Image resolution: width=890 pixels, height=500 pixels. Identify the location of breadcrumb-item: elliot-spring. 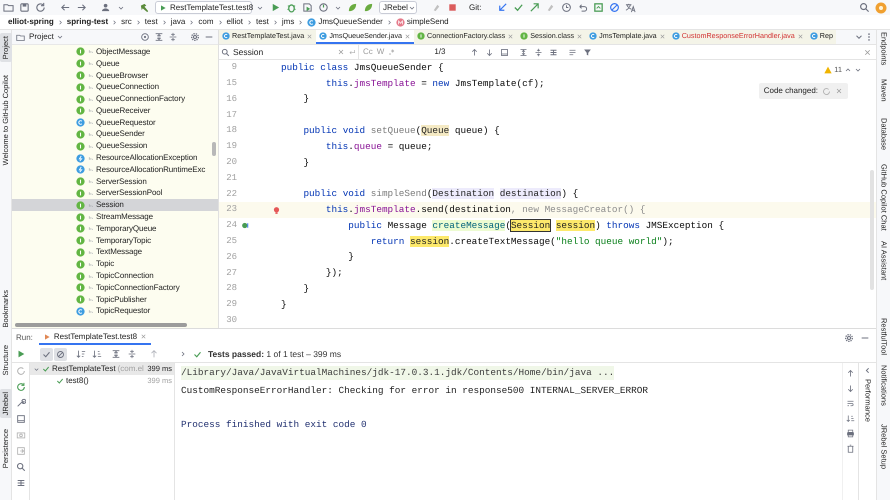
(31, 22).